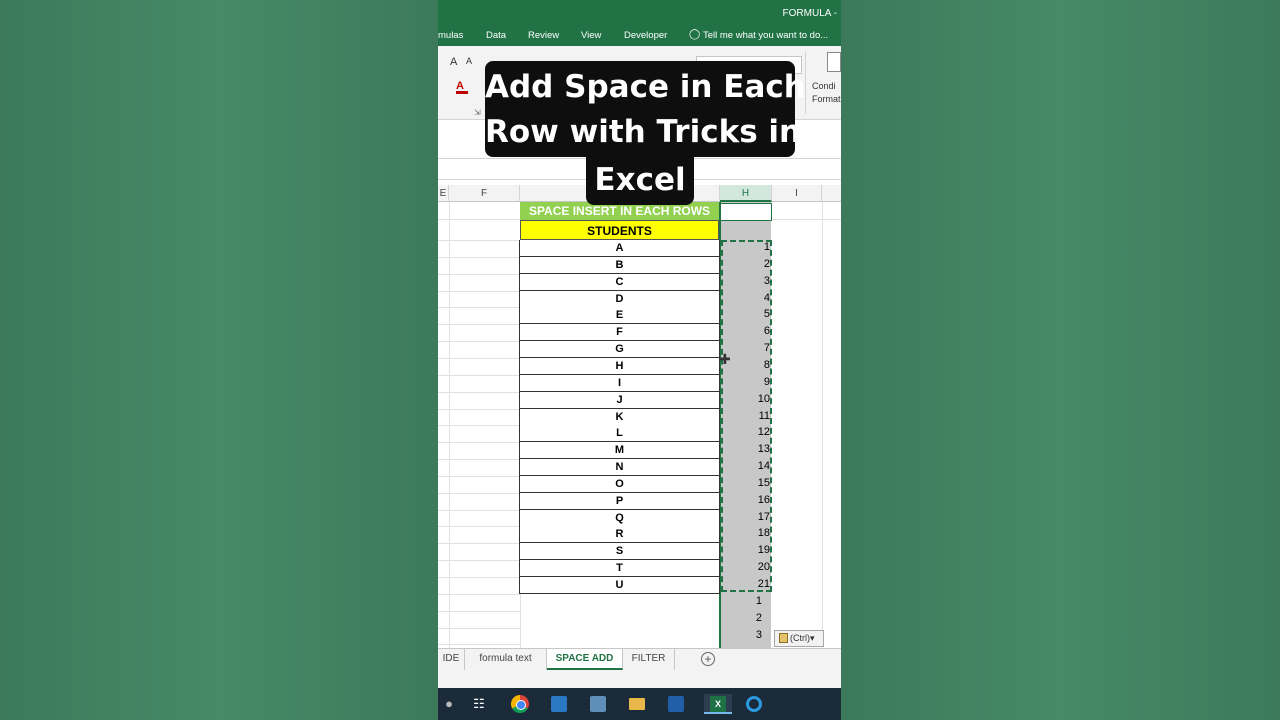 The height and width of the screenshot is (720, 1280). Describe the element at coordinates (745, 416) in the screenshot. I see `number-cell: 11` at that location.